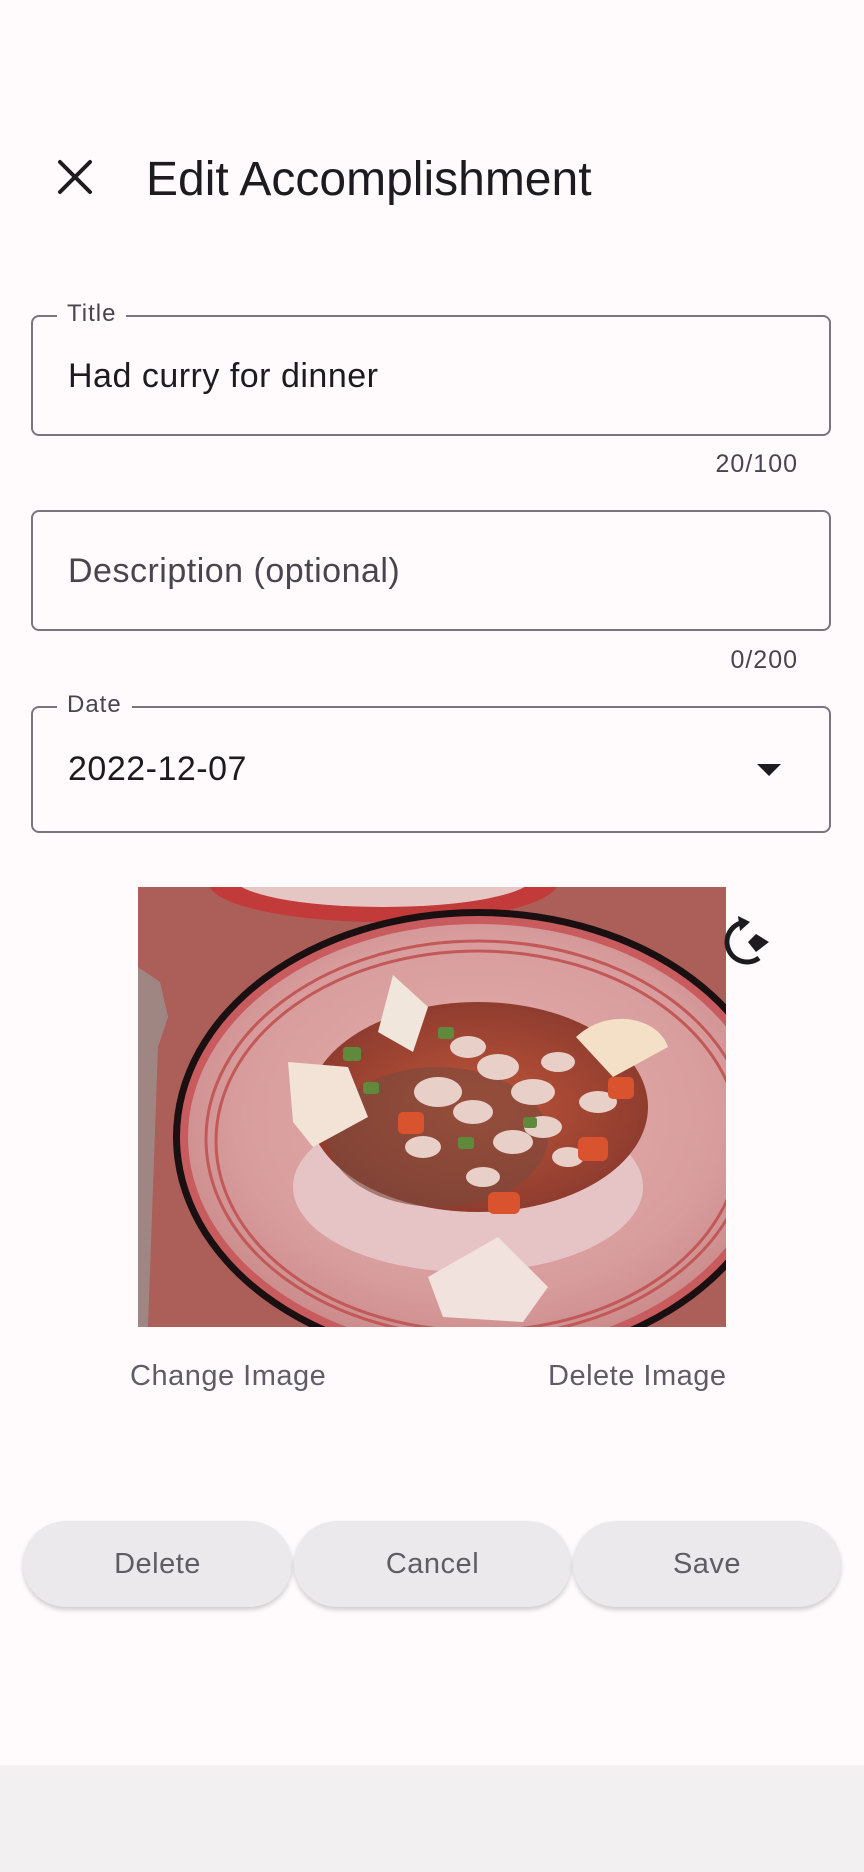 The height and width of the screenshot is (1872, 864). Describe the element at coordinates (431, 570) in the screenshot. I see `description-field: Description (optional)` at that location.